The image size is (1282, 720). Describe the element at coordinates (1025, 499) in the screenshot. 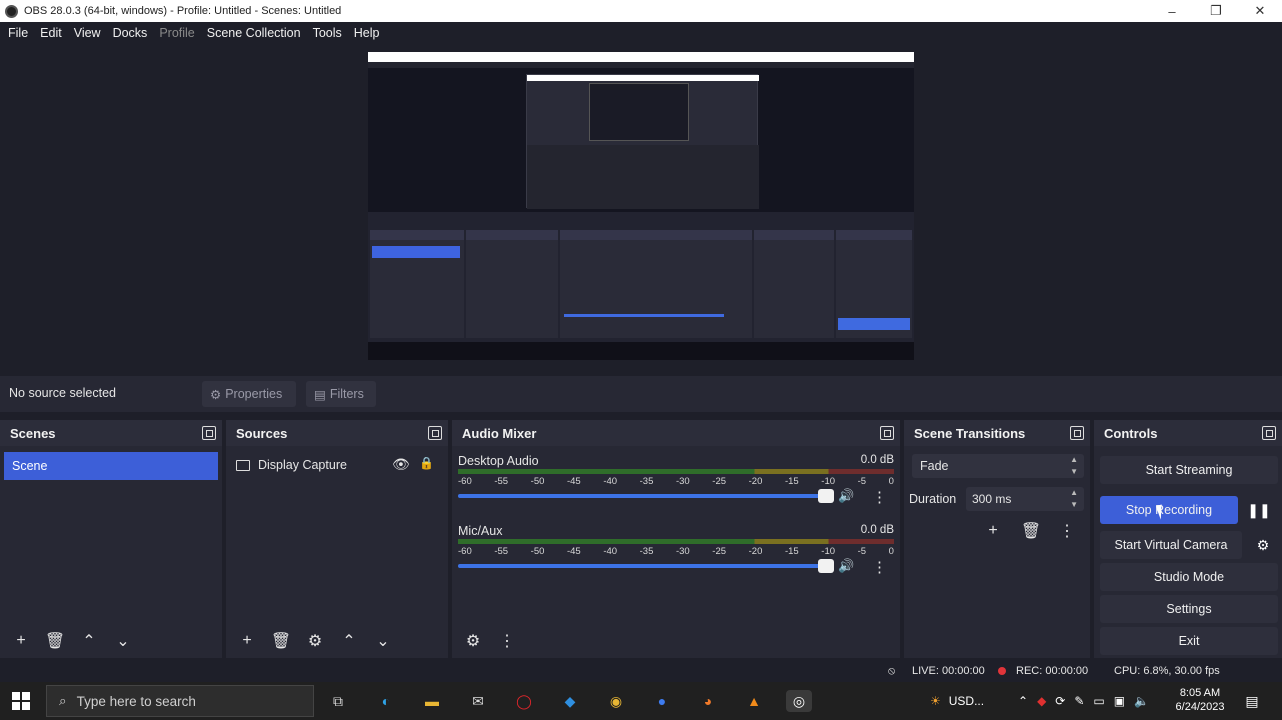

I see `duration-spinbox: 300 ms ▲ ▼` at that location.